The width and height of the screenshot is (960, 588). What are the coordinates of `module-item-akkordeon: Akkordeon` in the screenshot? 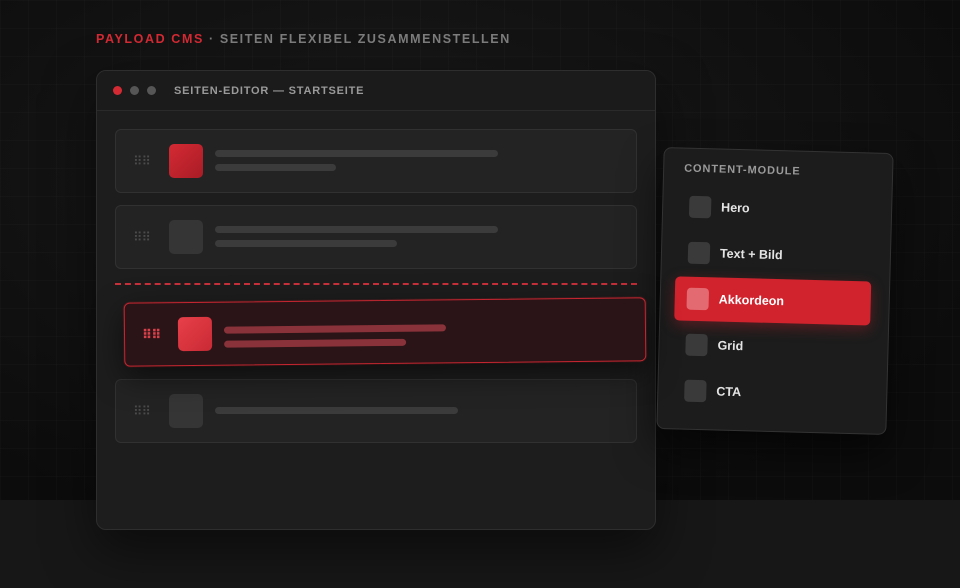 It's located at (773, 301).